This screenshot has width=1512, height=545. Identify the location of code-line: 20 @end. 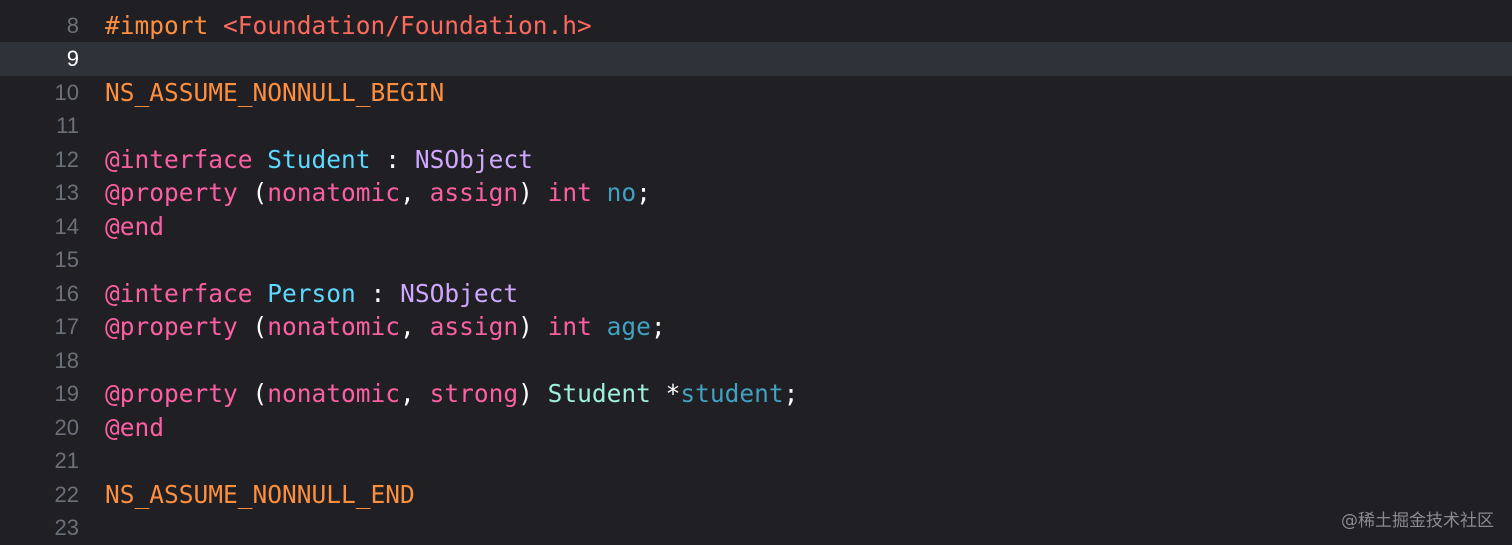
(756, 428).